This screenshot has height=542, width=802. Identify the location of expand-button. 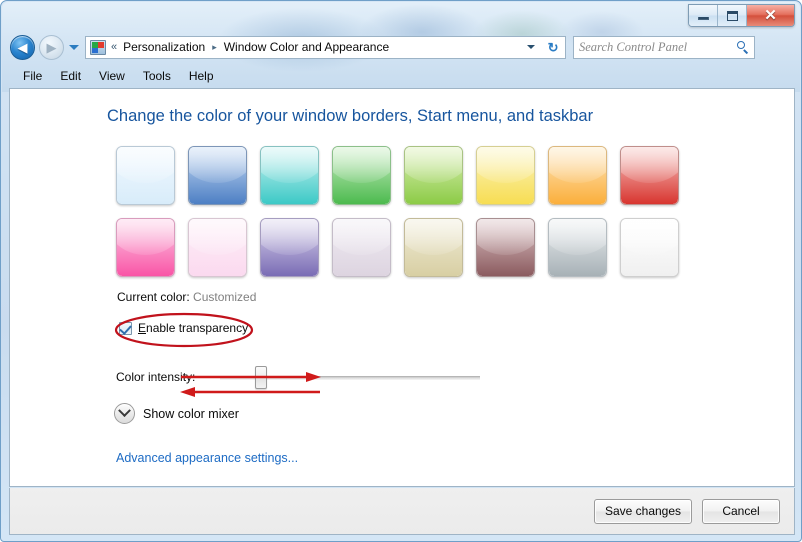
(124, 413).